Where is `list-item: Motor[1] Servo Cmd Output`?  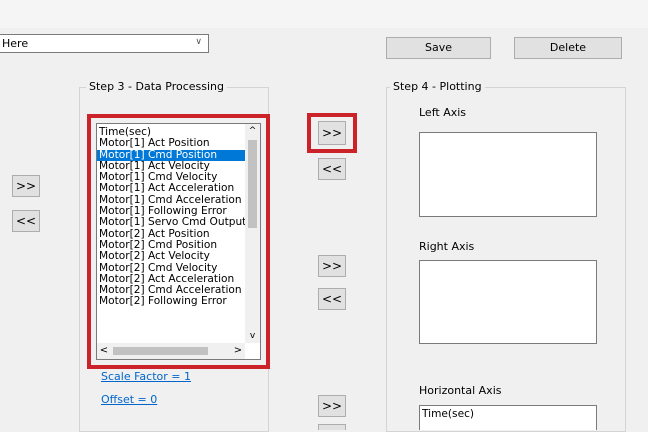 list-item: Motor[1] Servo Cmd Output is located at coordinates (175, 222).